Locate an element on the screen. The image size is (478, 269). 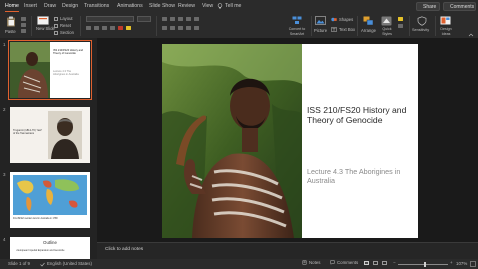
language-indicator: English (United States) is located at coordinates (69, 263).